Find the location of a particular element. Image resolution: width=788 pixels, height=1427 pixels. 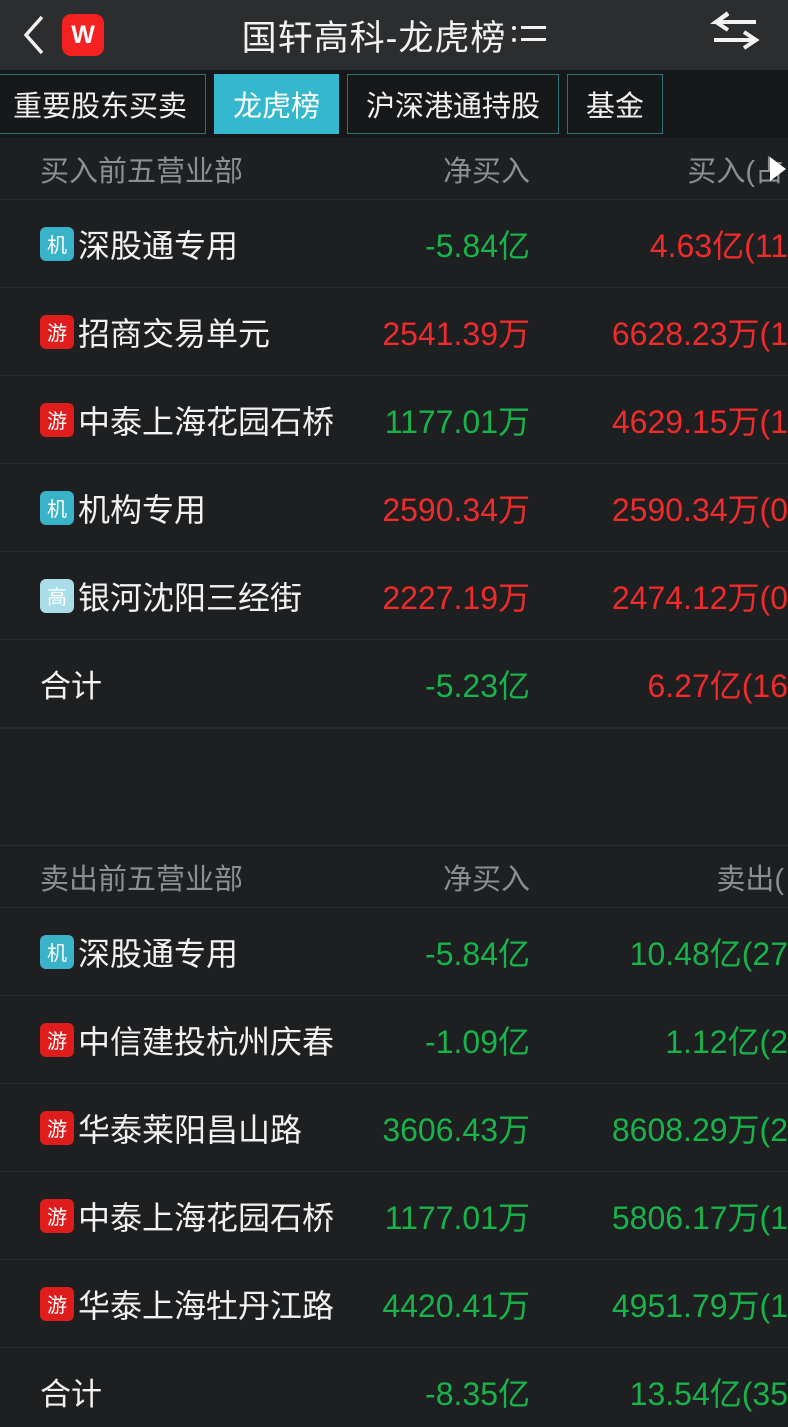

buy-col-header-amount: 买入(占 is located at coordinates (664, 169).